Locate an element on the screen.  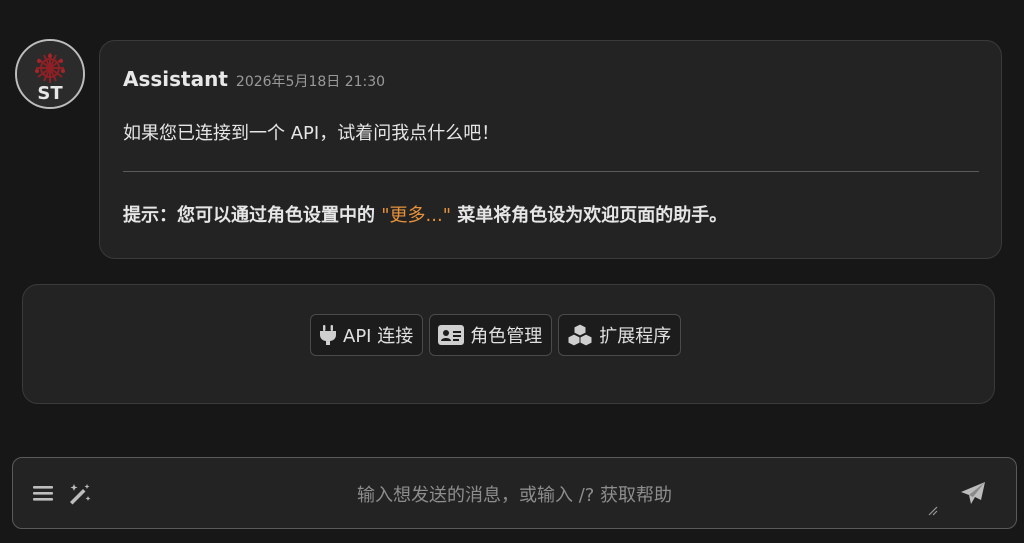
hint-quote: "更多..." is located at coordinates (416, 215).